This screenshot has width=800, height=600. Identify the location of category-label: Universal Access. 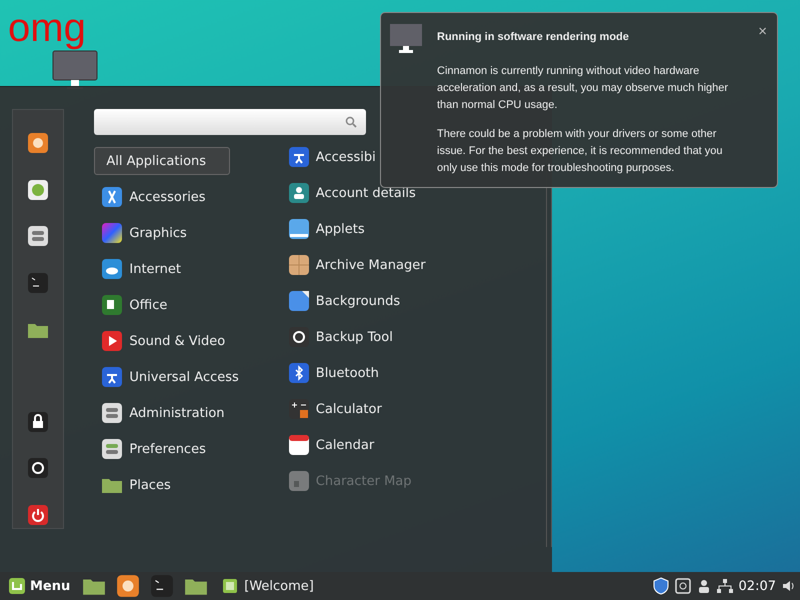
(184, 377).